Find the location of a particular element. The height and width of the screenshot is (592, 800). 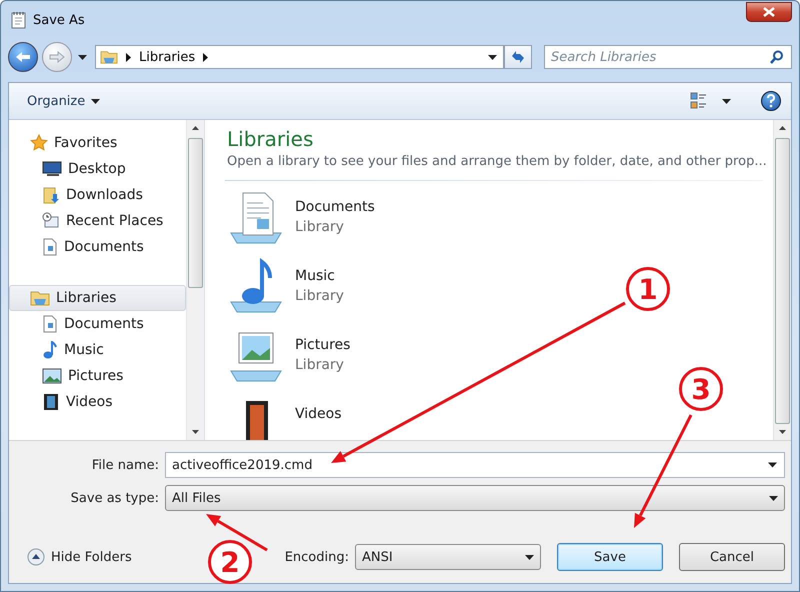

sidebar-item: Videos is located at coordinates (97, 402).